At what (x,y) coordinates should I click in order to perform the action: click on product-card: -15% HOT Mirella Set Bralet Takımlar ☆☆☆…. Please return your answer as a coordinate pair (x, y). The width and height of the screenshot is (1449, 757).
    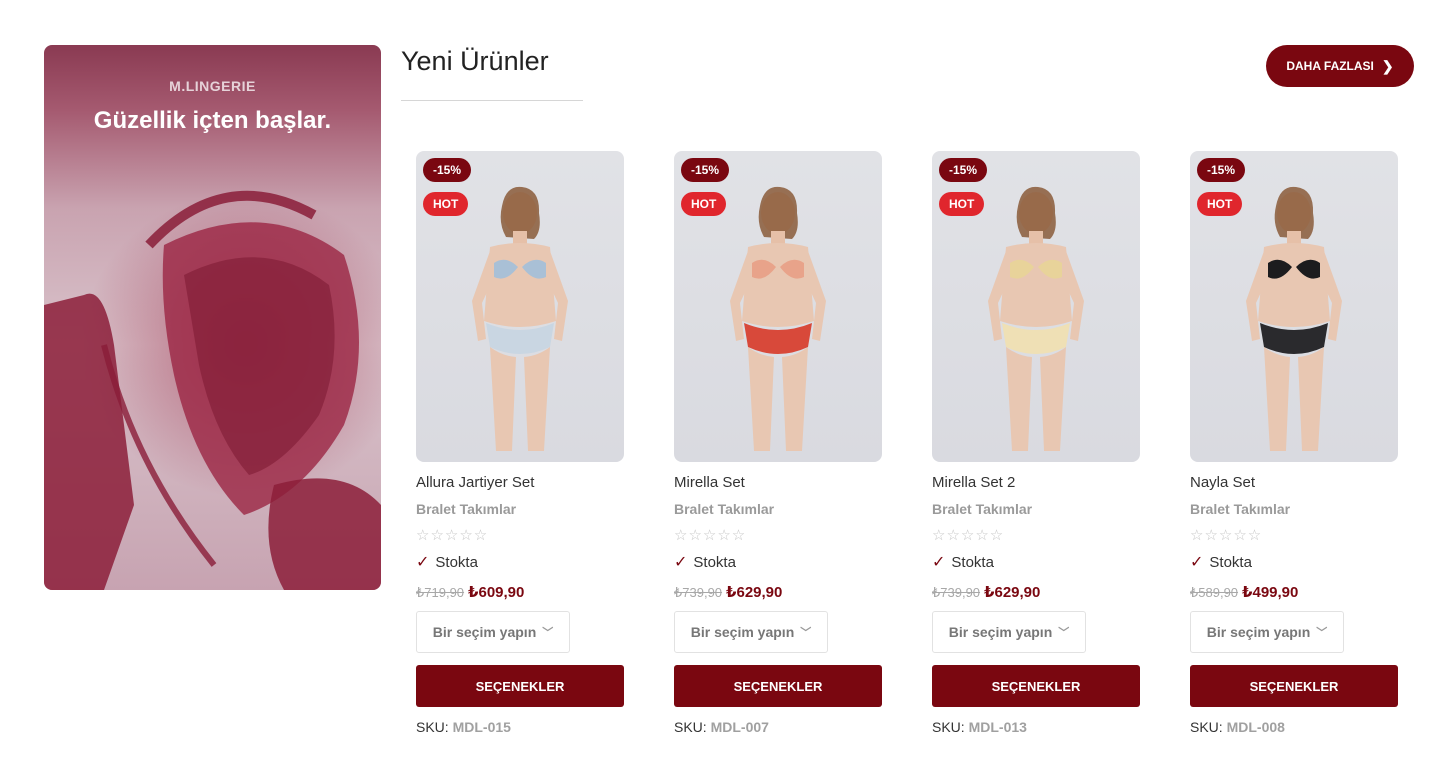
    Looking at the image, I should click on (778, 443).